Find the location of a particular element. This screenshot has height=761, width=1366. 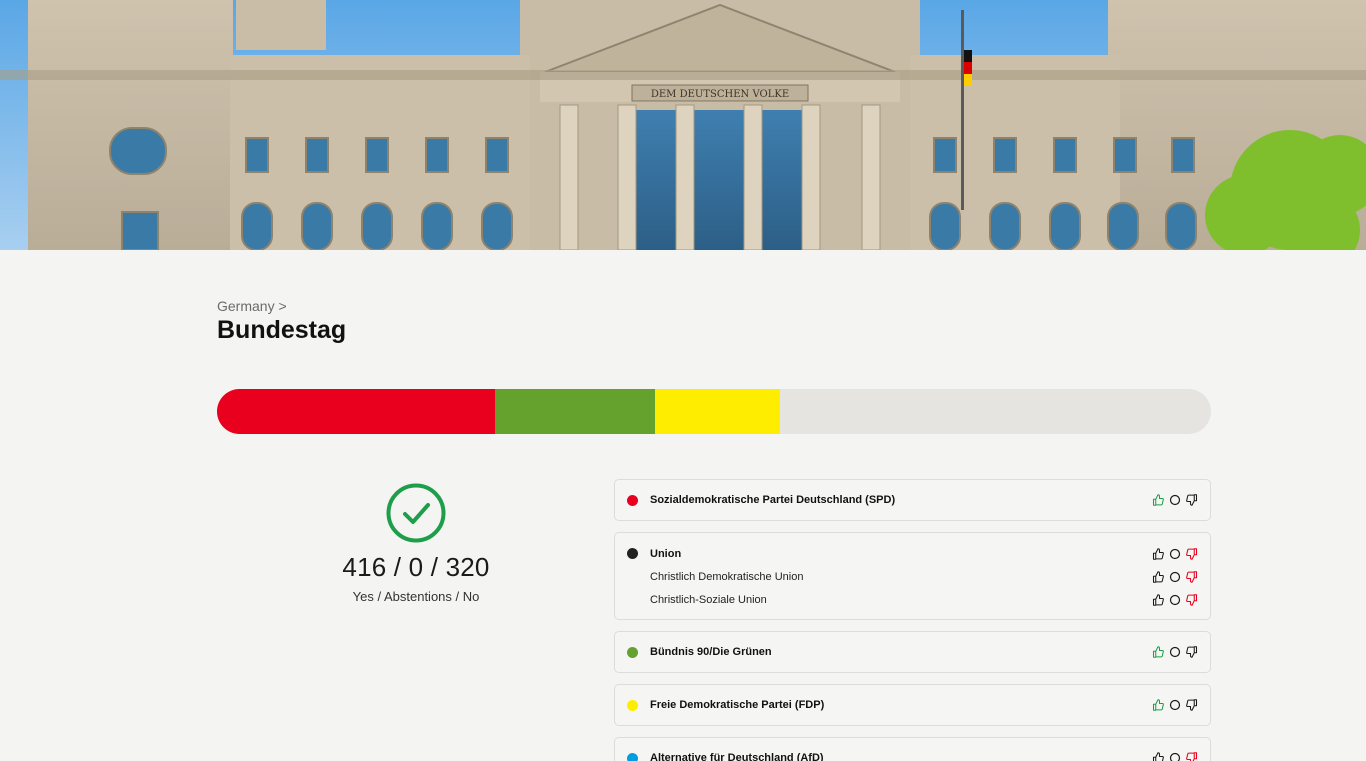

inscription-text: DEM DEUTSCHEN VOLKE is located at coordinates (720, 94).